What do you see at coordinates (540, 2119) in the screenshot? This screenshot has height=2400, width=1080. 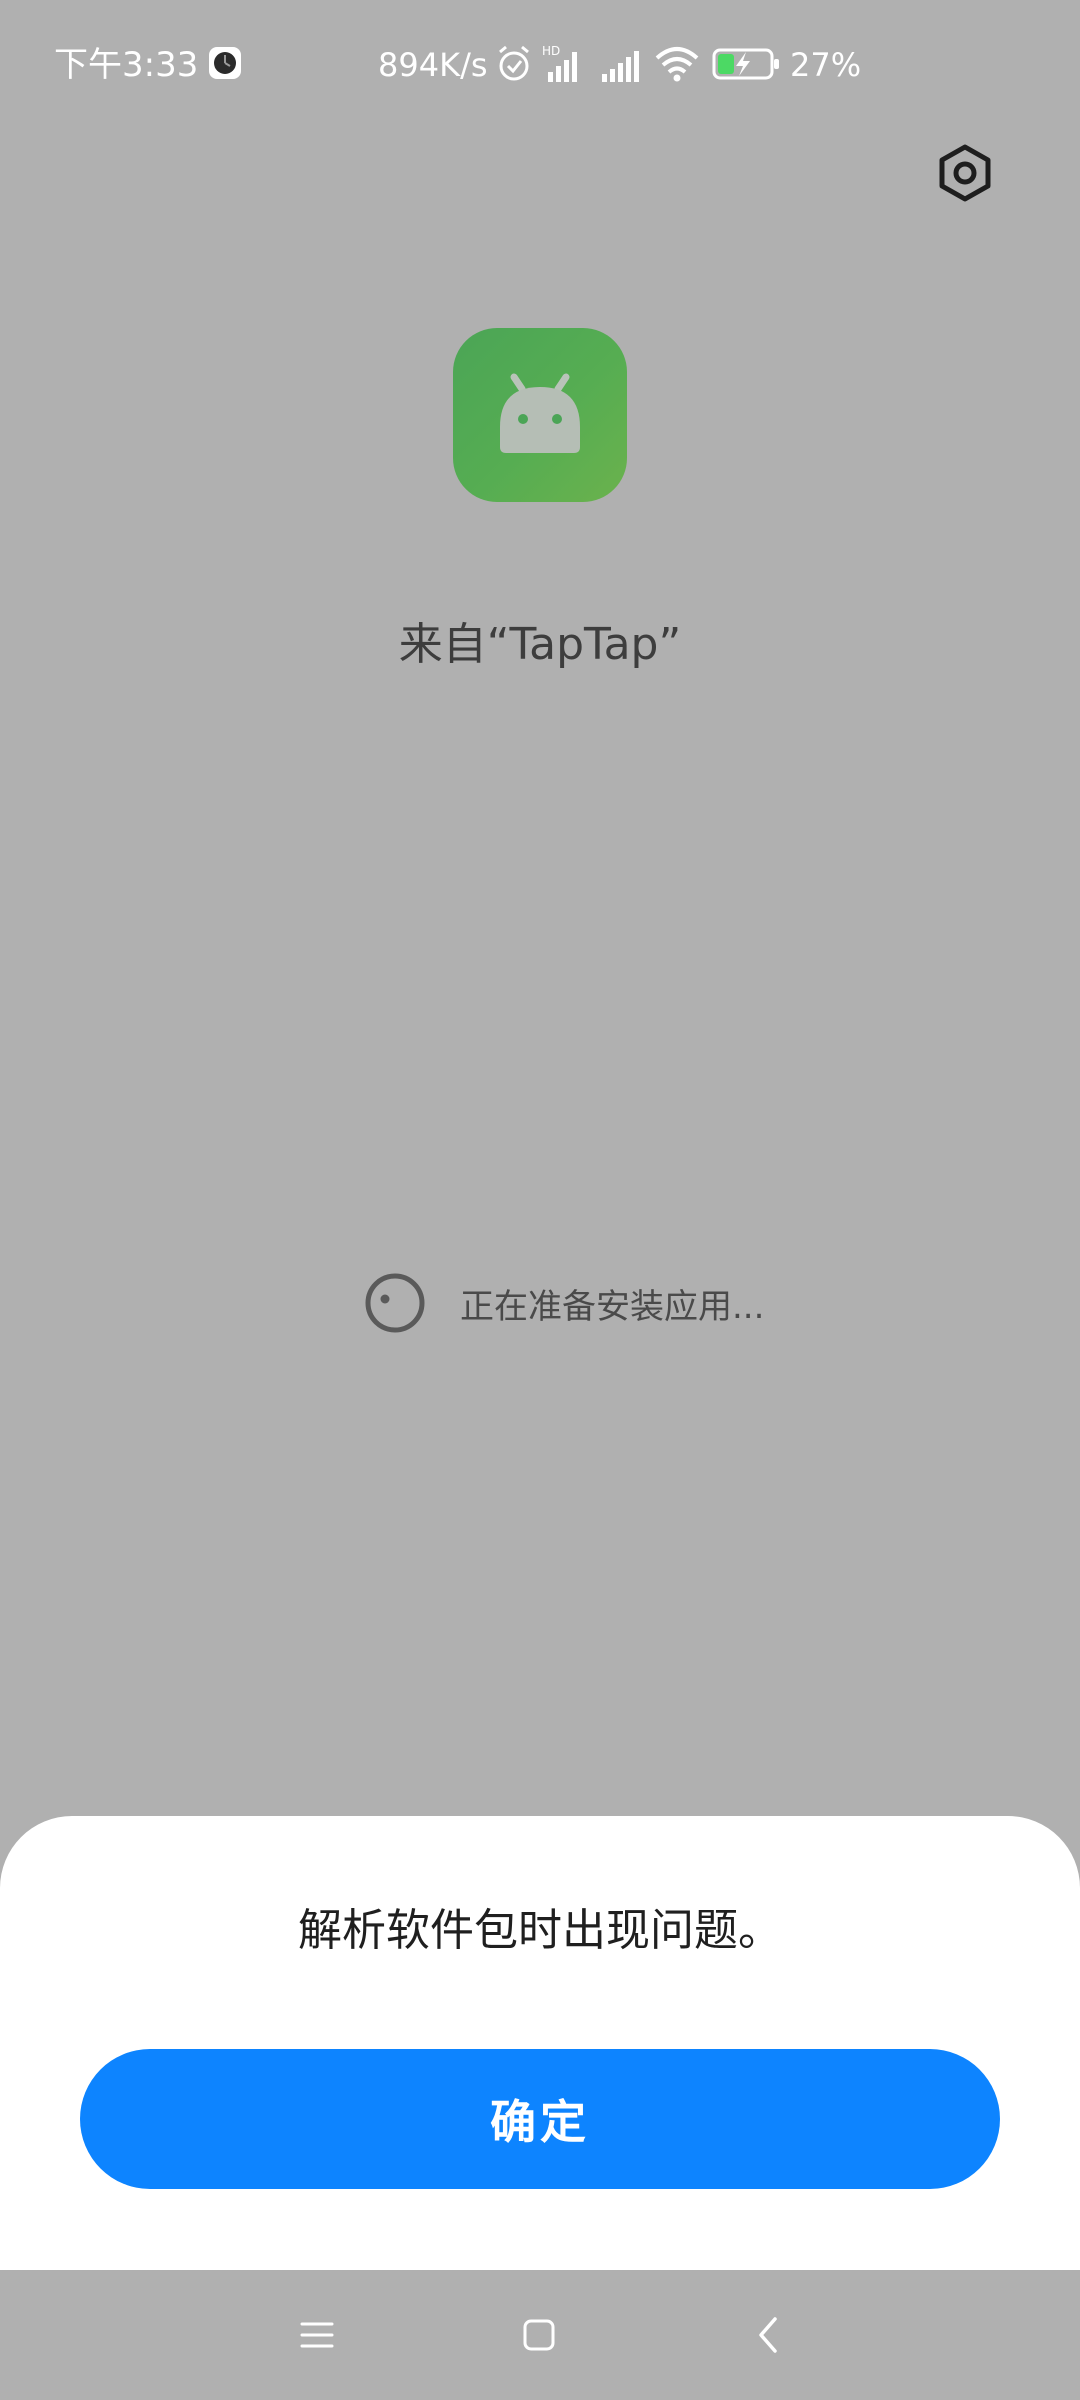 I see `confirm-button: 确定` at bounding box center [540, 2119].